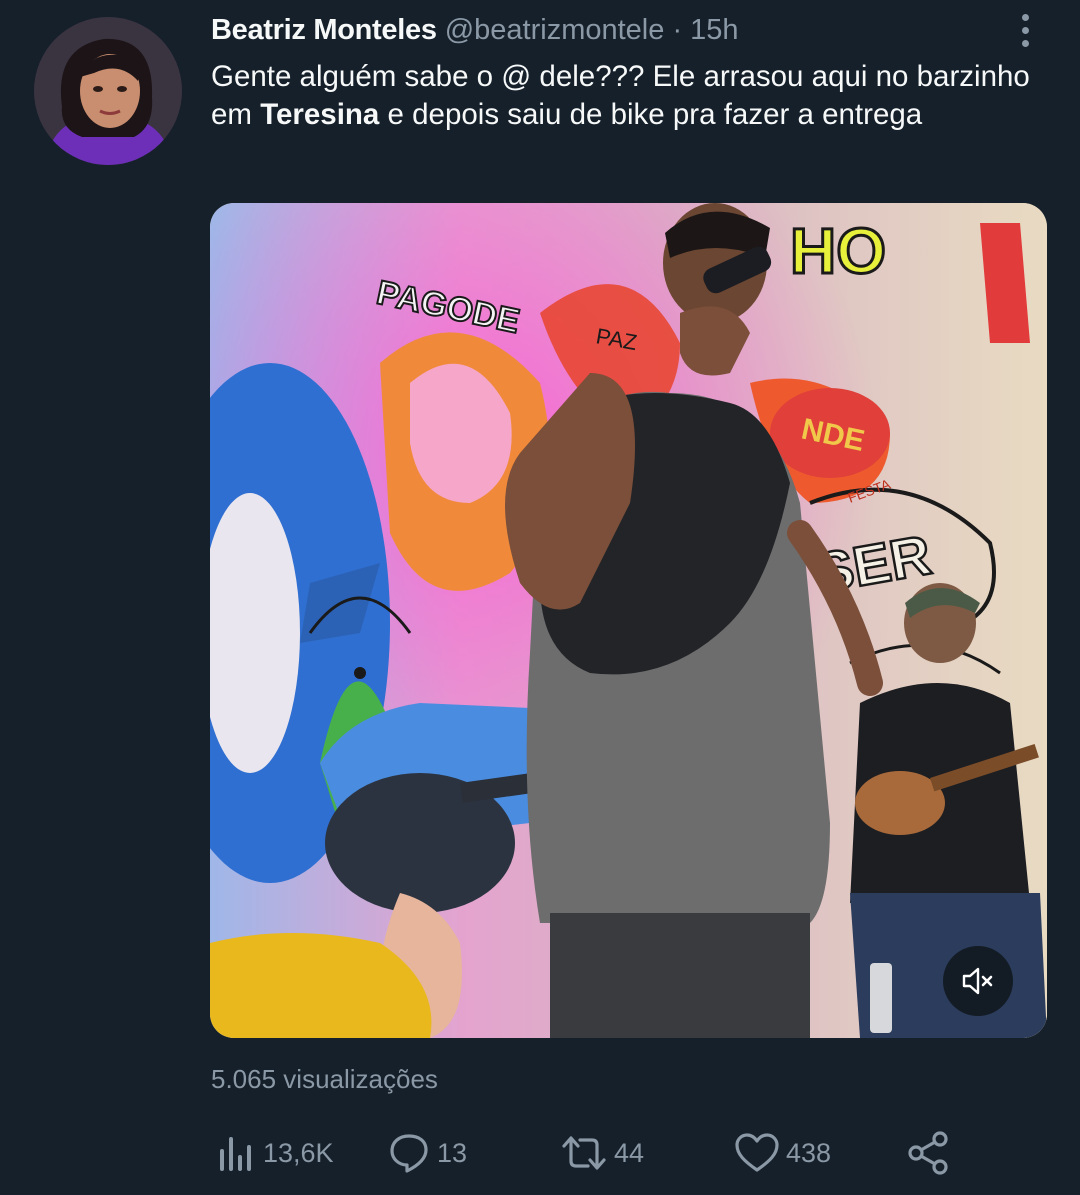 The image size is (1080, 1195). I want to click on views-count: 5.065 visualizações, so click(324, 1079).